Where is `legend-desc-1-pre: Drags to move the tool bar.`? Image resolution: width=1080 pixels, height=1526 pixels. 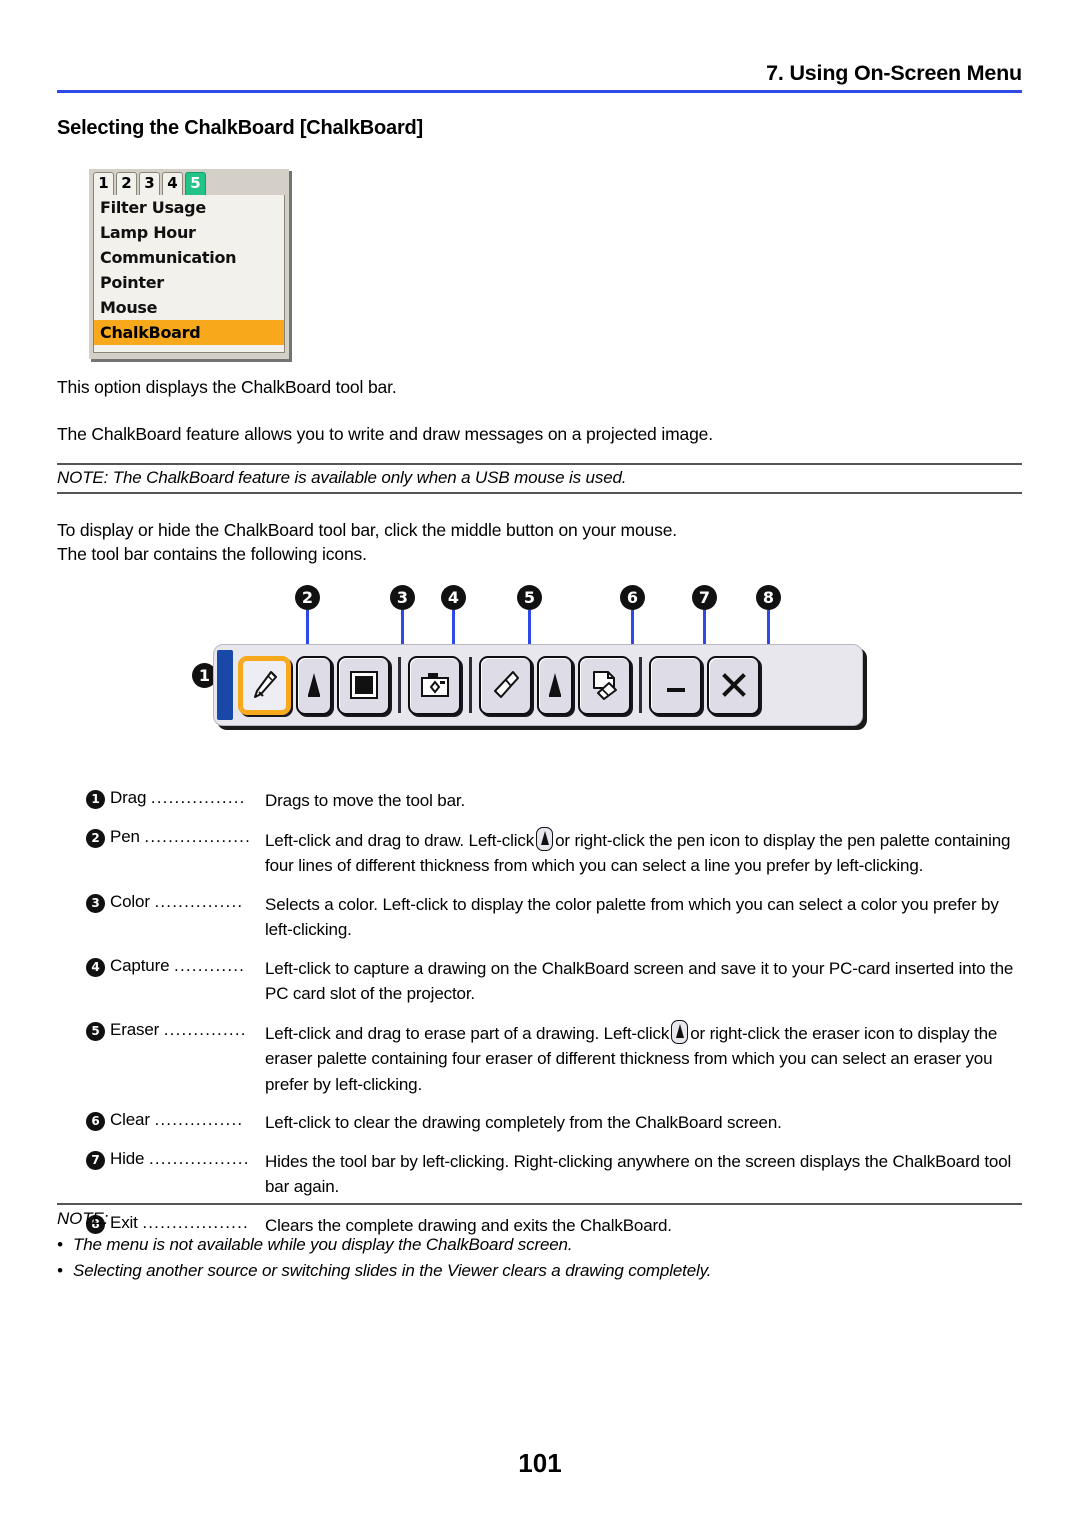 legend-desc-1-pre: Drags to move the tool bar. is located at coordinates (365, 800).